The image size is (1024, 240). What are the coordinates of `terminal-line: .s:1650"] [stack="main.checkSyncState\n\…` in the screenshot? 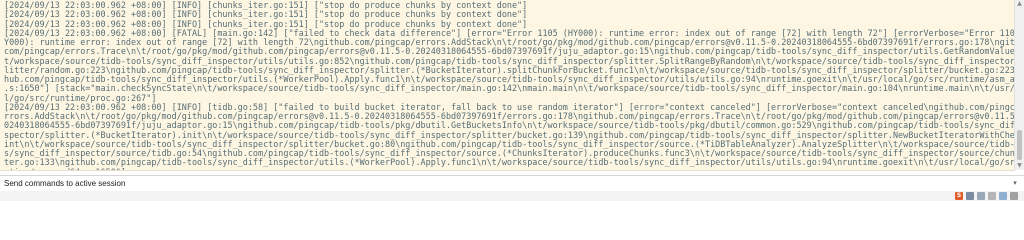 It's located at (509, 89).